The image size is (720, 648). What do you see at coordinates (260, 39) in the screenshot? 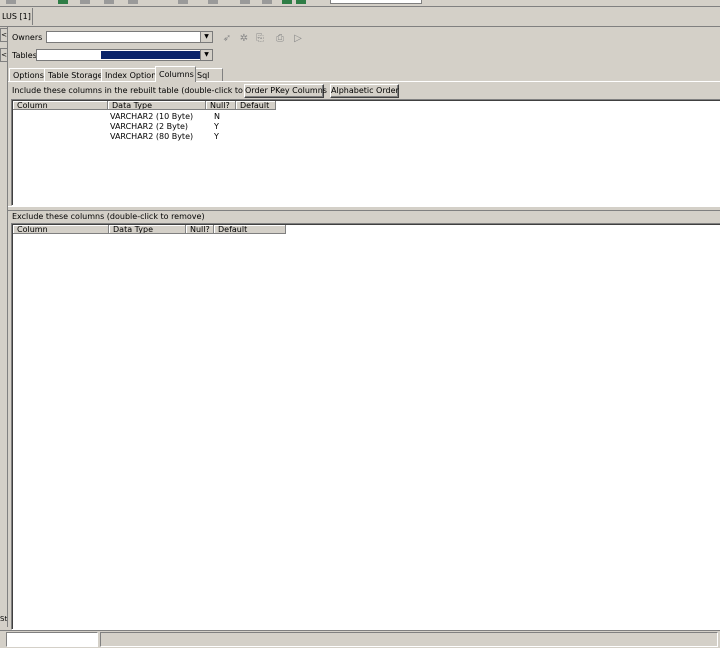
I see `copy-icon: ⎘` at bounding box center [260, 39].